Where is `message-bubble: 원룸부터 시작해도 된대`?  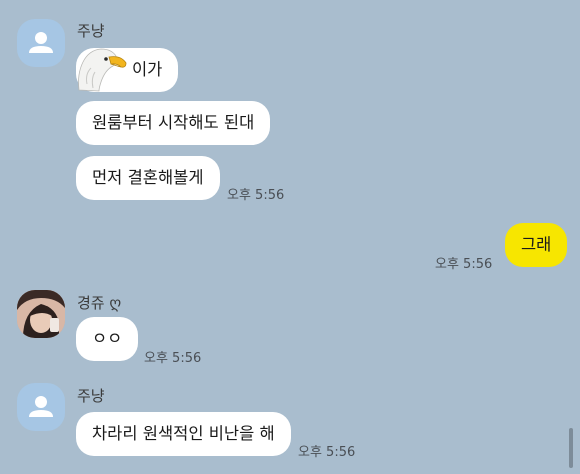 message-bubble: 원룸부터 시작해도 된대 is located at coordinates (173, 123).